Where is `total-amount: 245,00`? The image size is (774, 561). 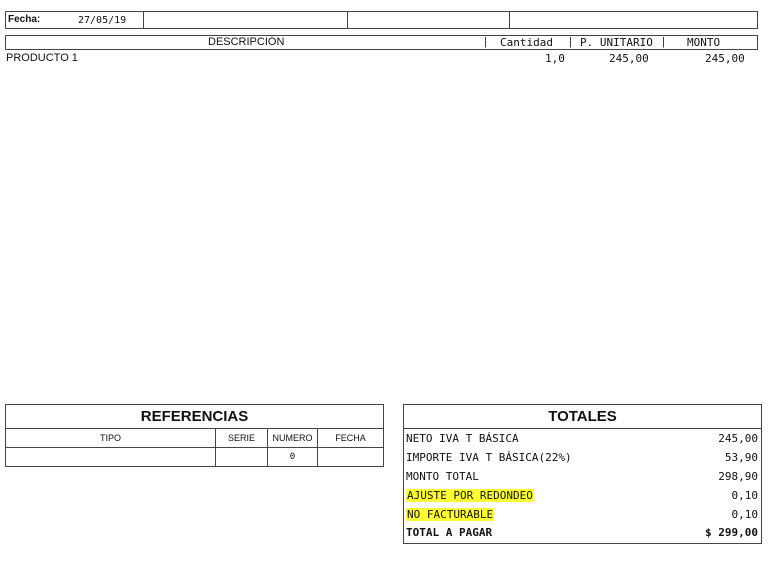
total-amount: 245,00 is located at coordinates (738, 438).